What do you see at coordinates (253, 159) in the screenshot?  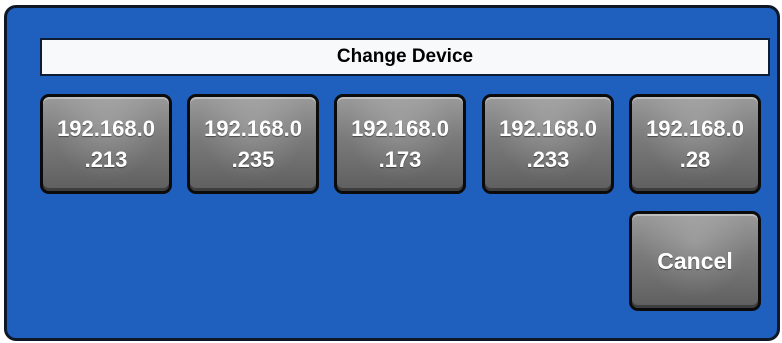 I see `device-ip-suffix: .235` at bounding box center [253, 159].